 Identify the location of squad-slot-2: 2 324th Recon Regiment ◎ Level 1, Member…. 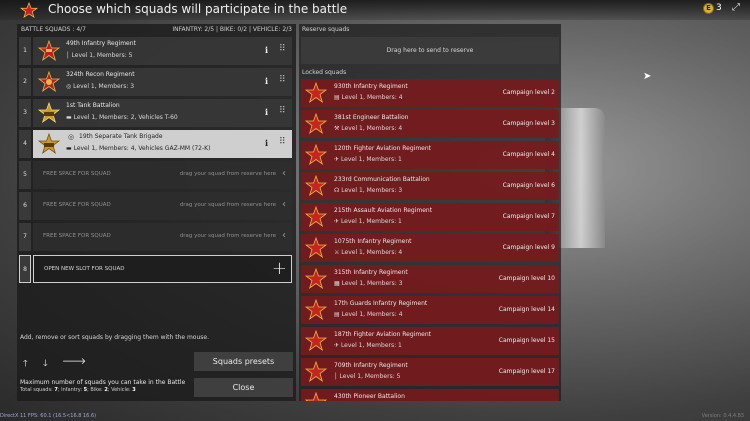
(156, 82).